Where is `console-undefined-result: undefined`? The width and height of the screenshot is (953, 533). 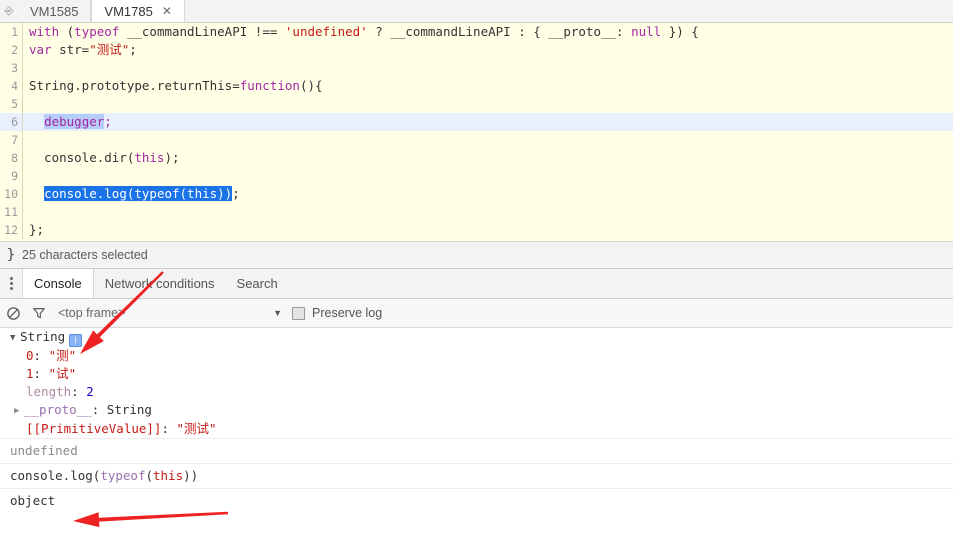
console-undefined-result: undefined is located at coordinates (476, 450).